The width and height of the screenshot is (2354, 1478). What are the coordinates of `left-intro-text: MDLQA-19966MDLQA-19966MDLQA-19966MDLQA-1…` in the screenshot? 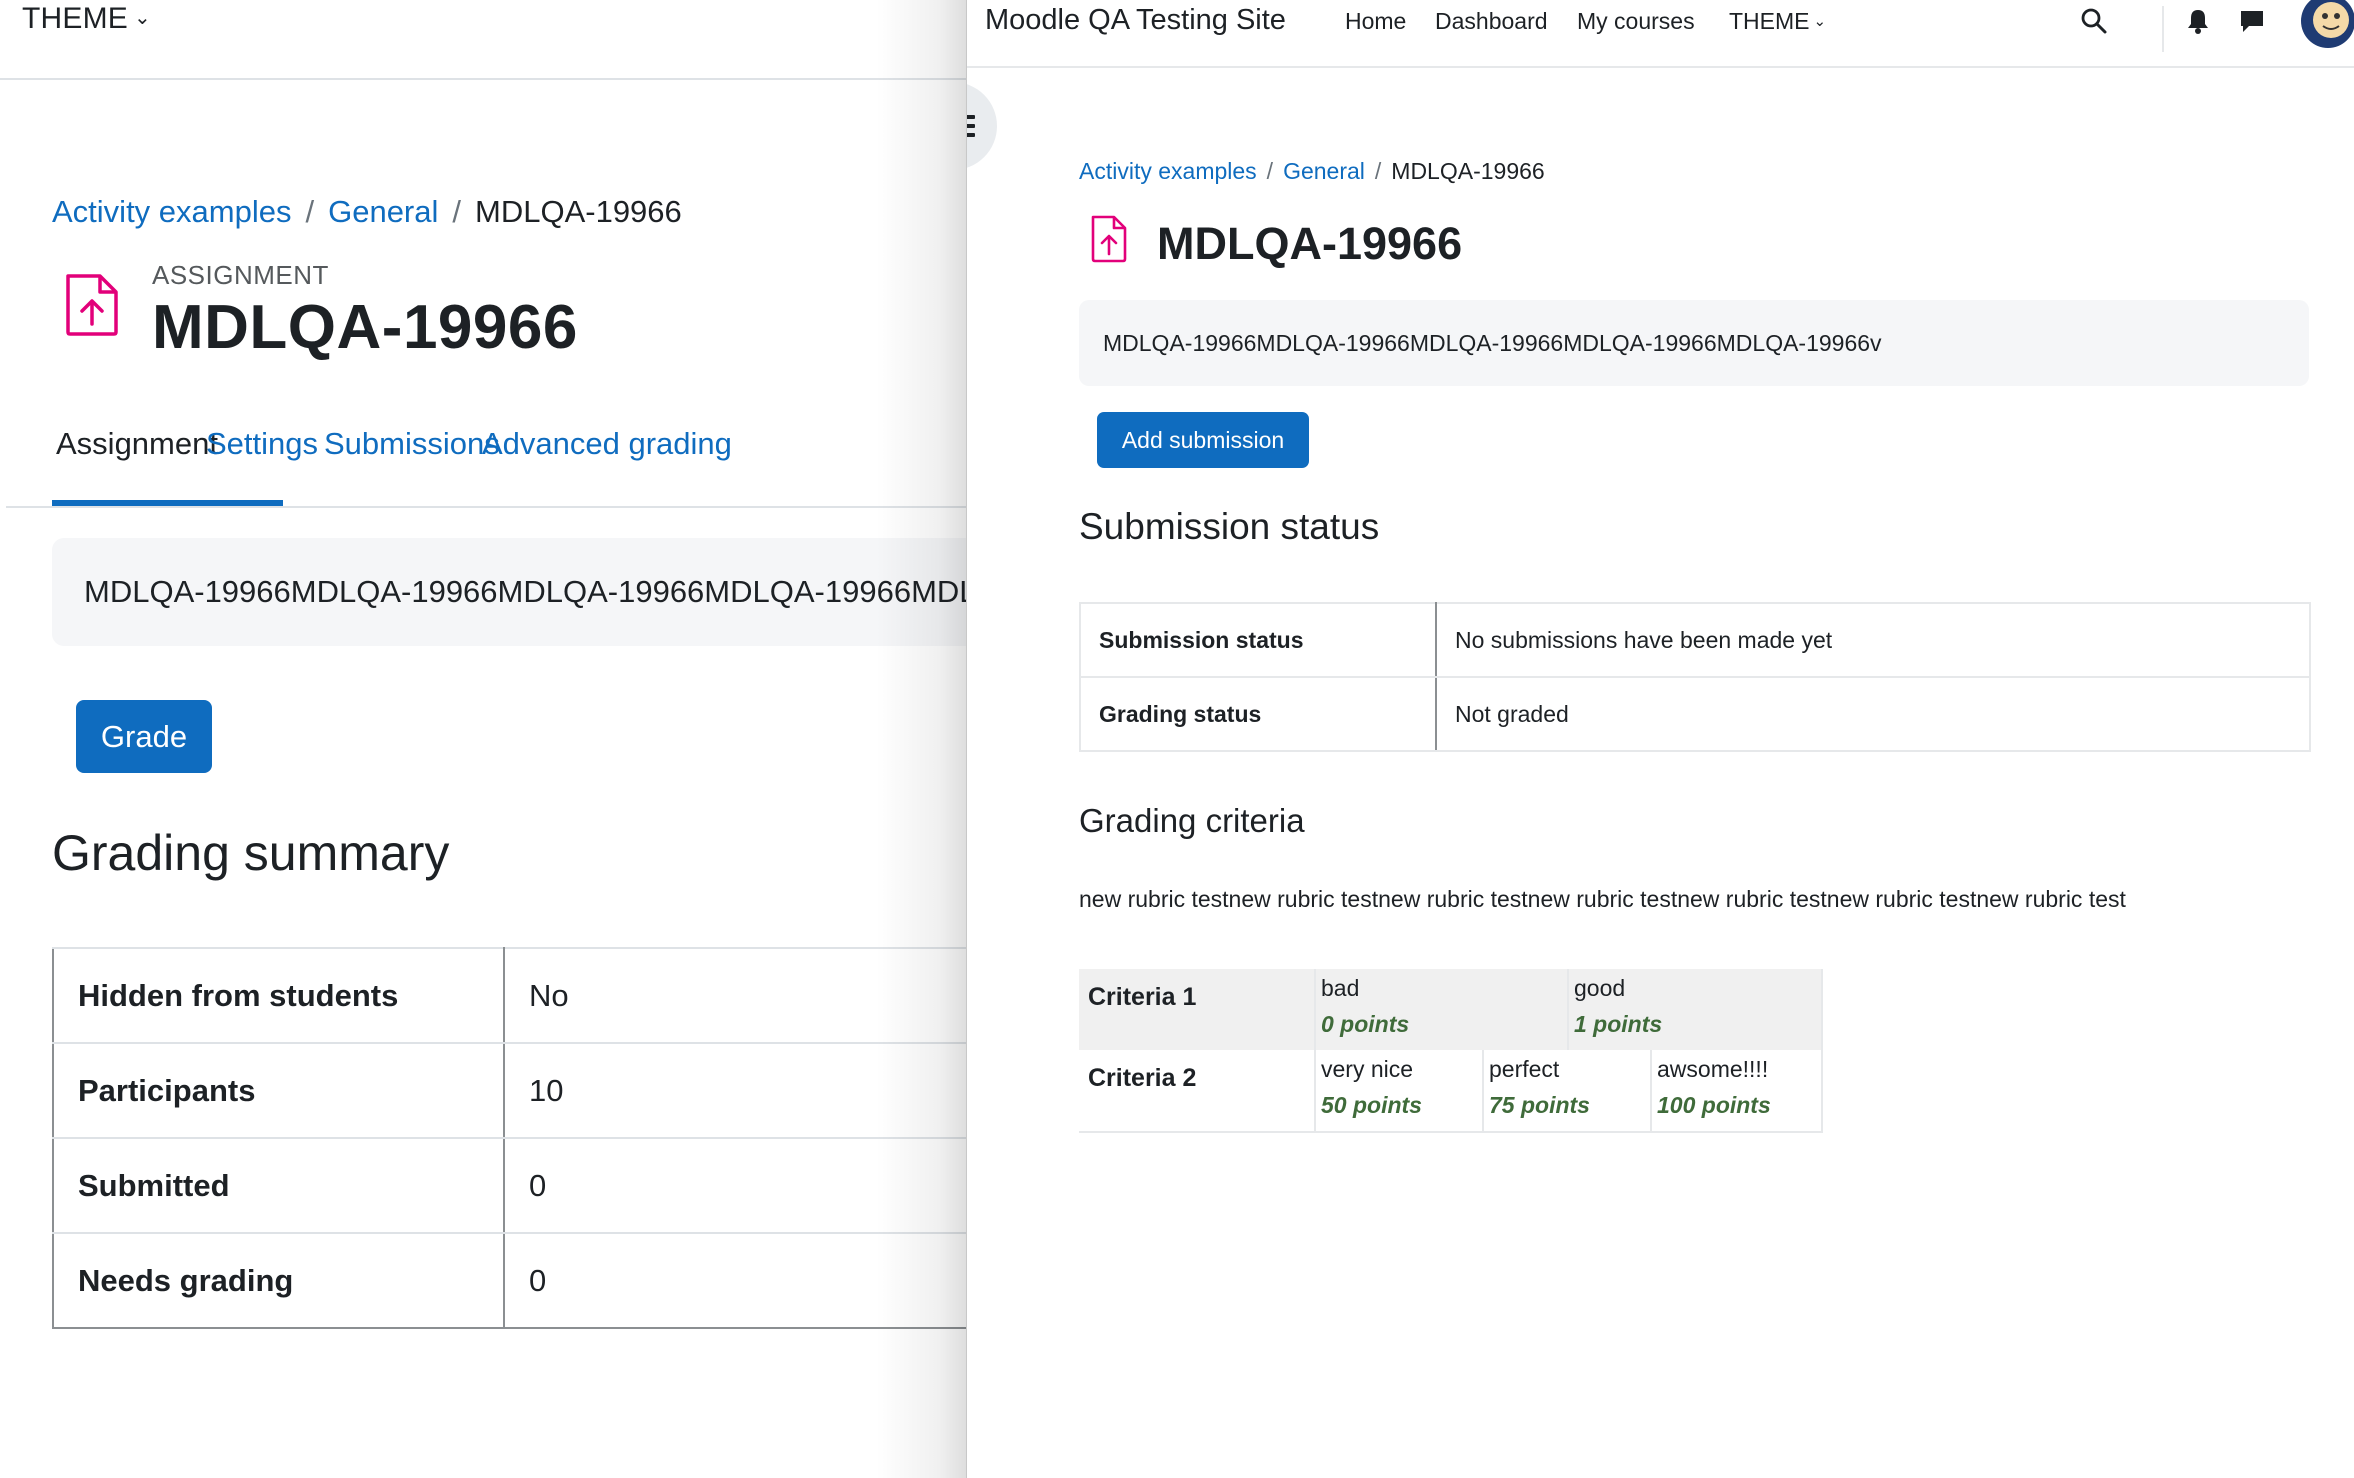 It's located at (525, 591).